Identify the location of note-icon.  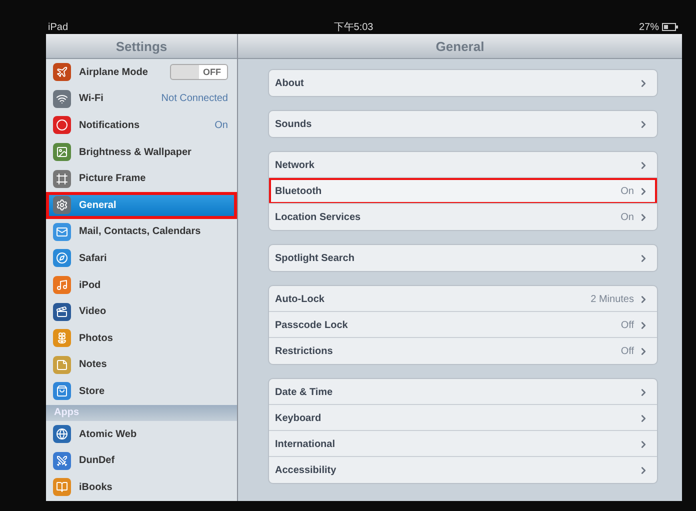
(62, 365).